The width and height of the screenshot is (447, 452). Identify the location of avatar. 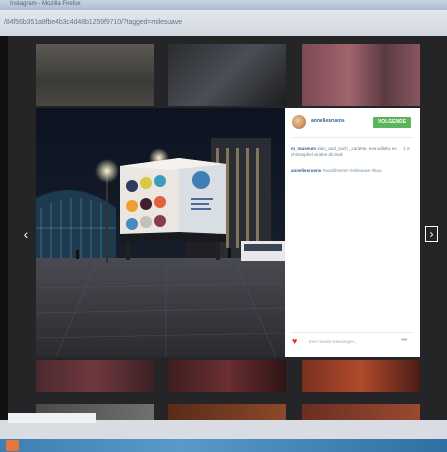
(299, 122).